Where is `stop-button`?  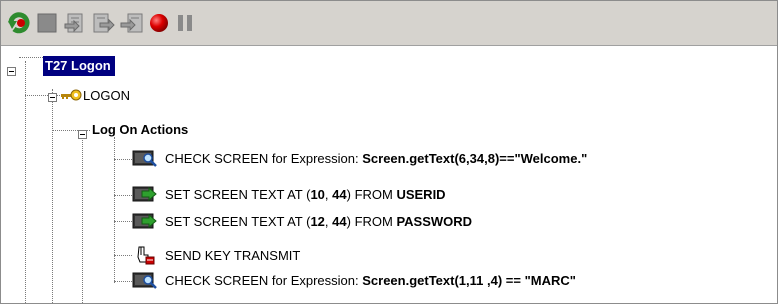 stop-button is located at coordinates (47, 23).